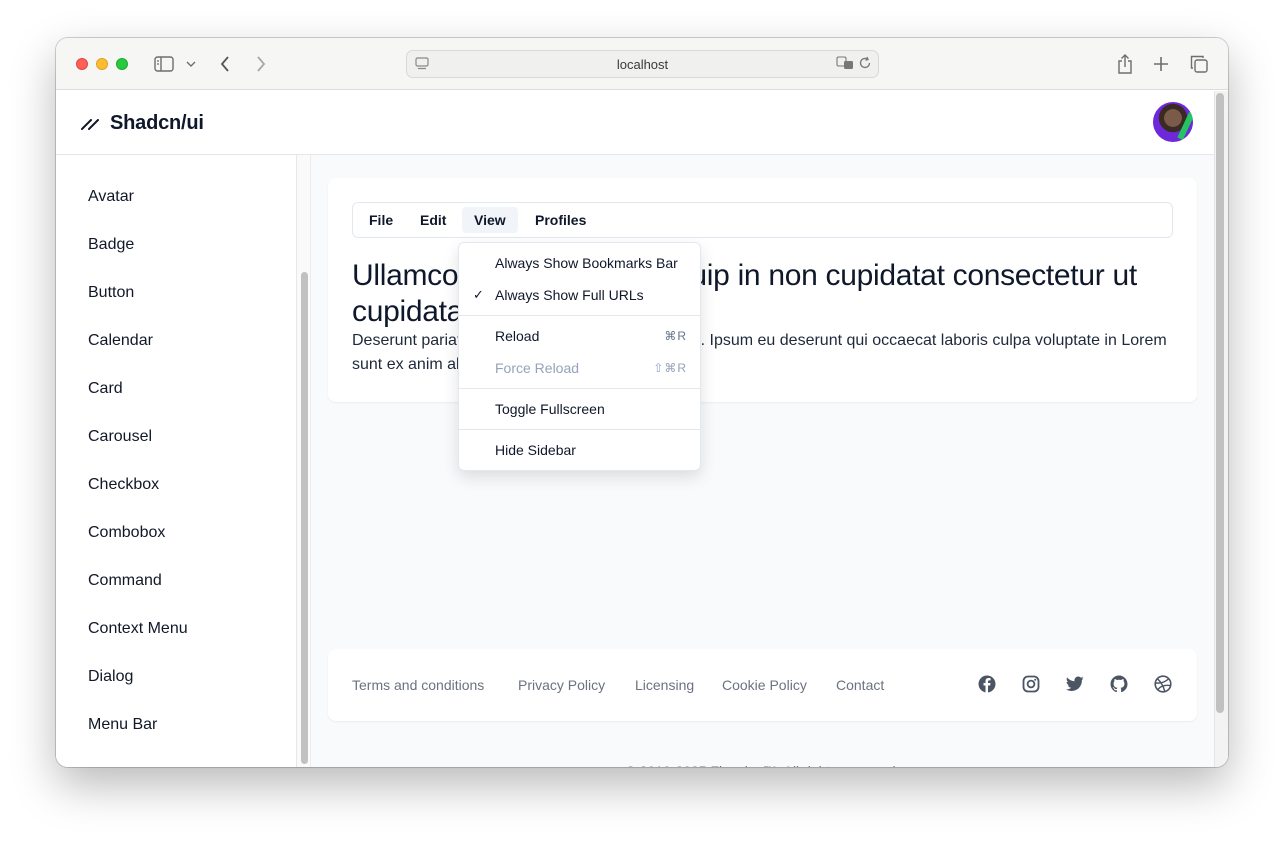 The image size is (1284, 841). Describe the element at coordinates (123, 485) in the screenshot. I see `sidebar-item-checkbox: Checkbox` at that location.